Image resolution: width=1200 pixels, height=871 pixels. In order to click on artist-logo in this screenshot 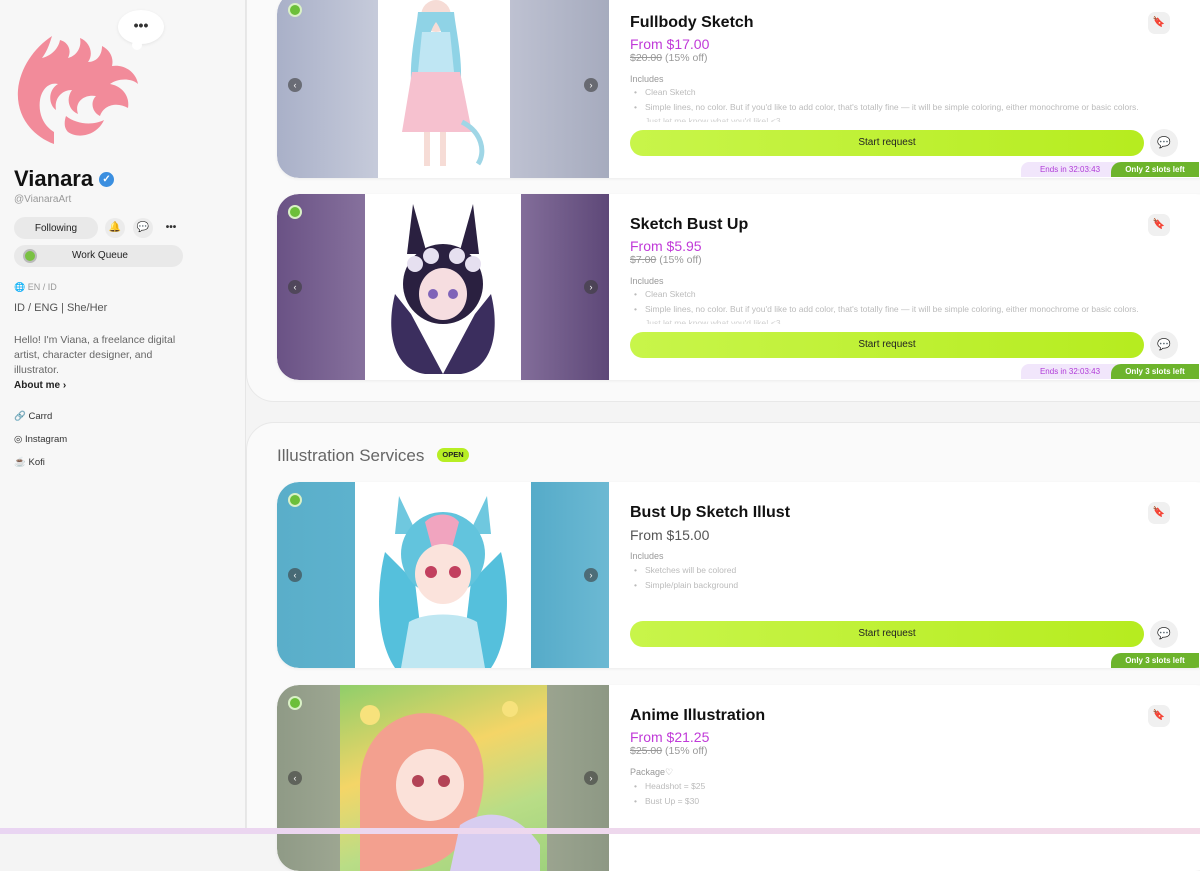, I will do `click(78, 90)`.